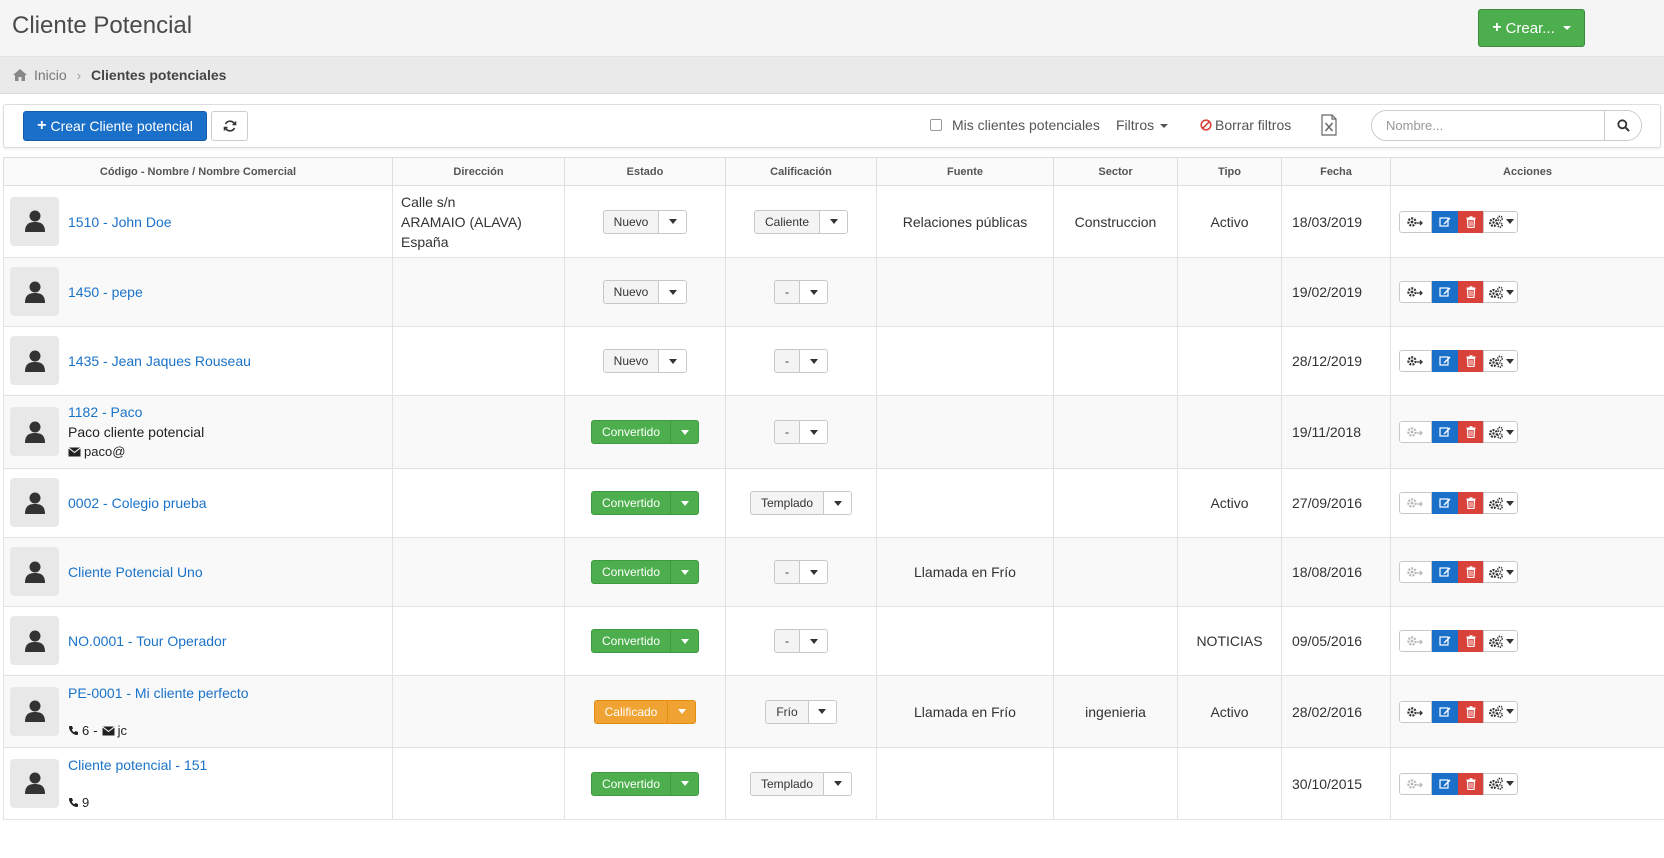  I want to click on lead-name-link: Cliente Potencial Uno, so click(228, 572).